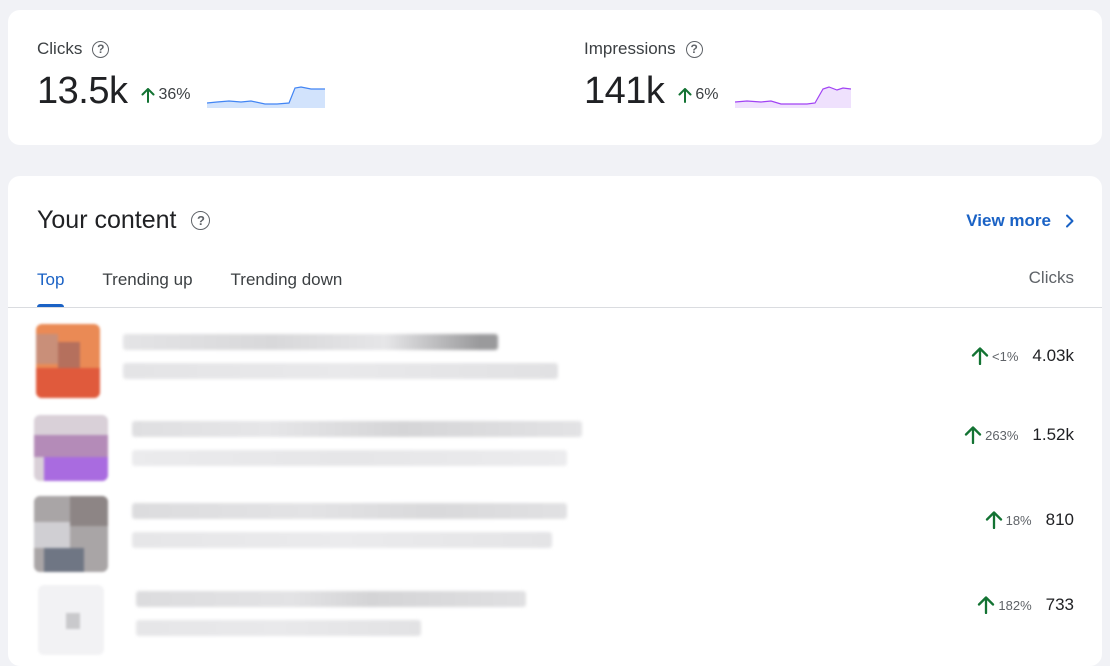  What do you see at coordinates (717, 76) in the screenshot?
I see `impressions-metric: Impressions ? 141k 6%` at bounding box center [717, 76].